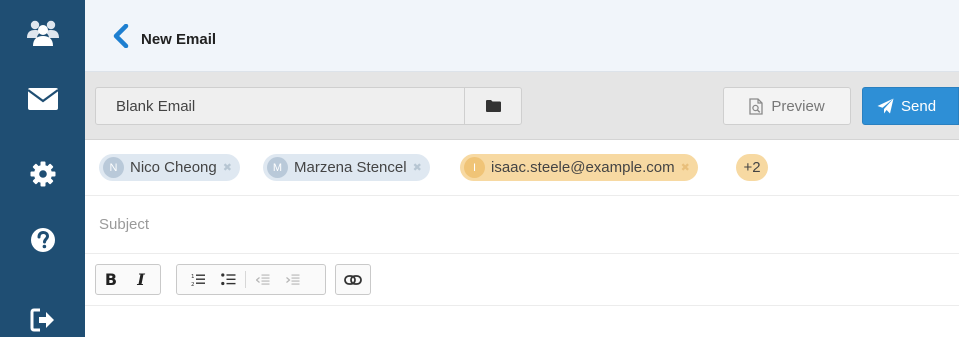  Describe the element at coordinates (277, 167) in the screenshot. I see `avatar: M` at that location.